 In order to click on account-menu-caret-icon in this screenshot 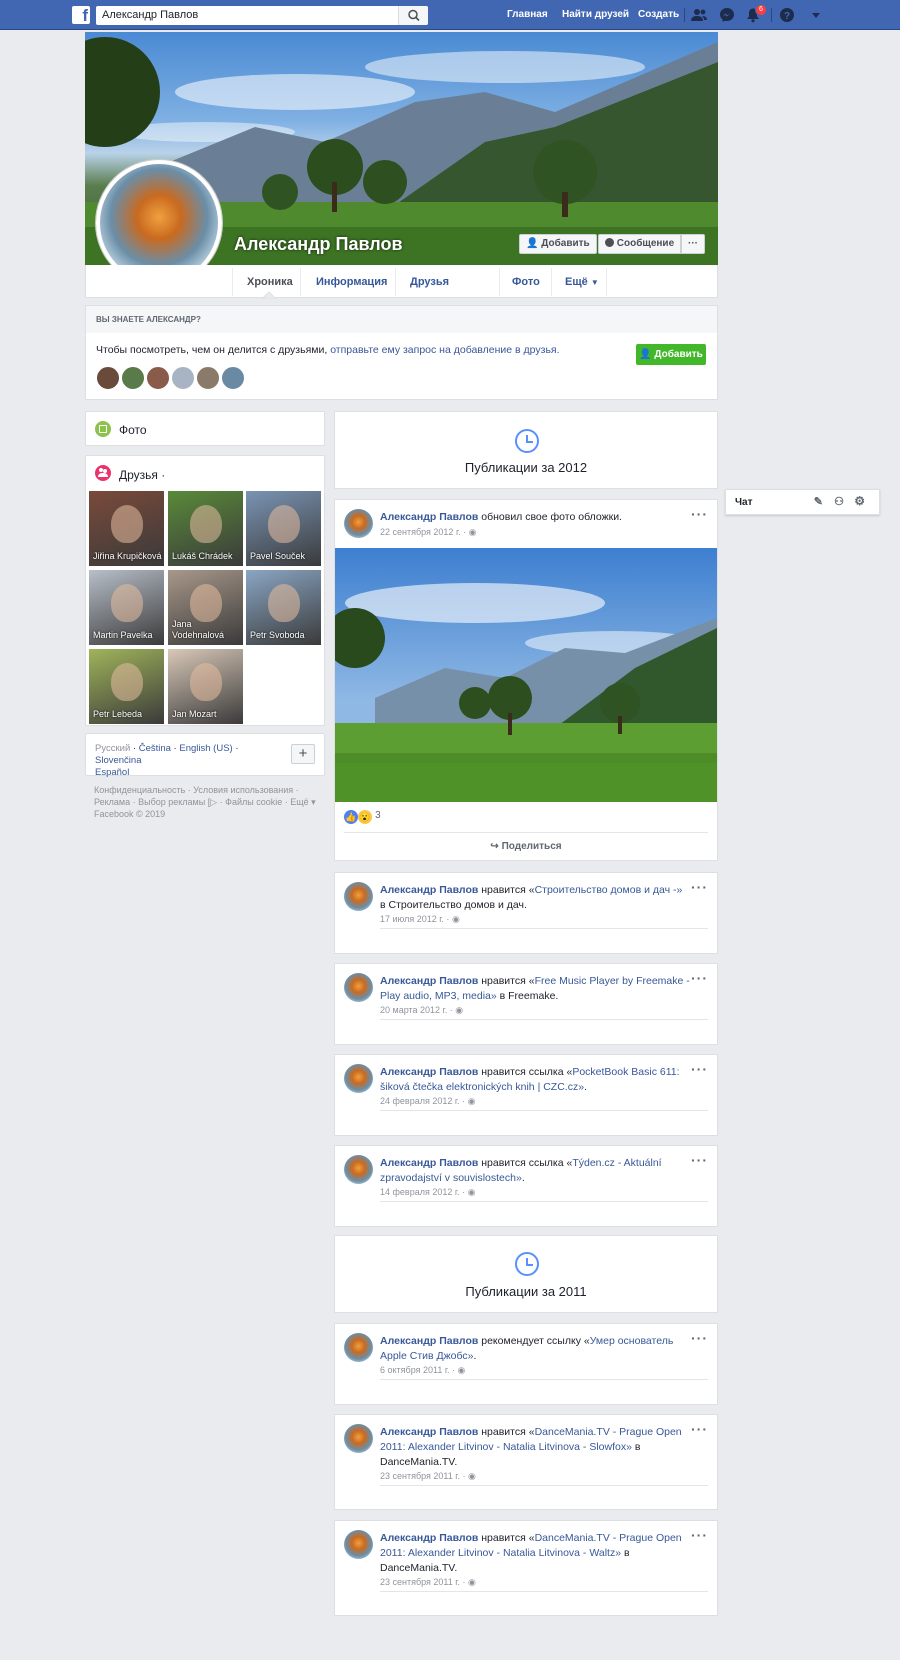, I will do `click(816, 15)`.